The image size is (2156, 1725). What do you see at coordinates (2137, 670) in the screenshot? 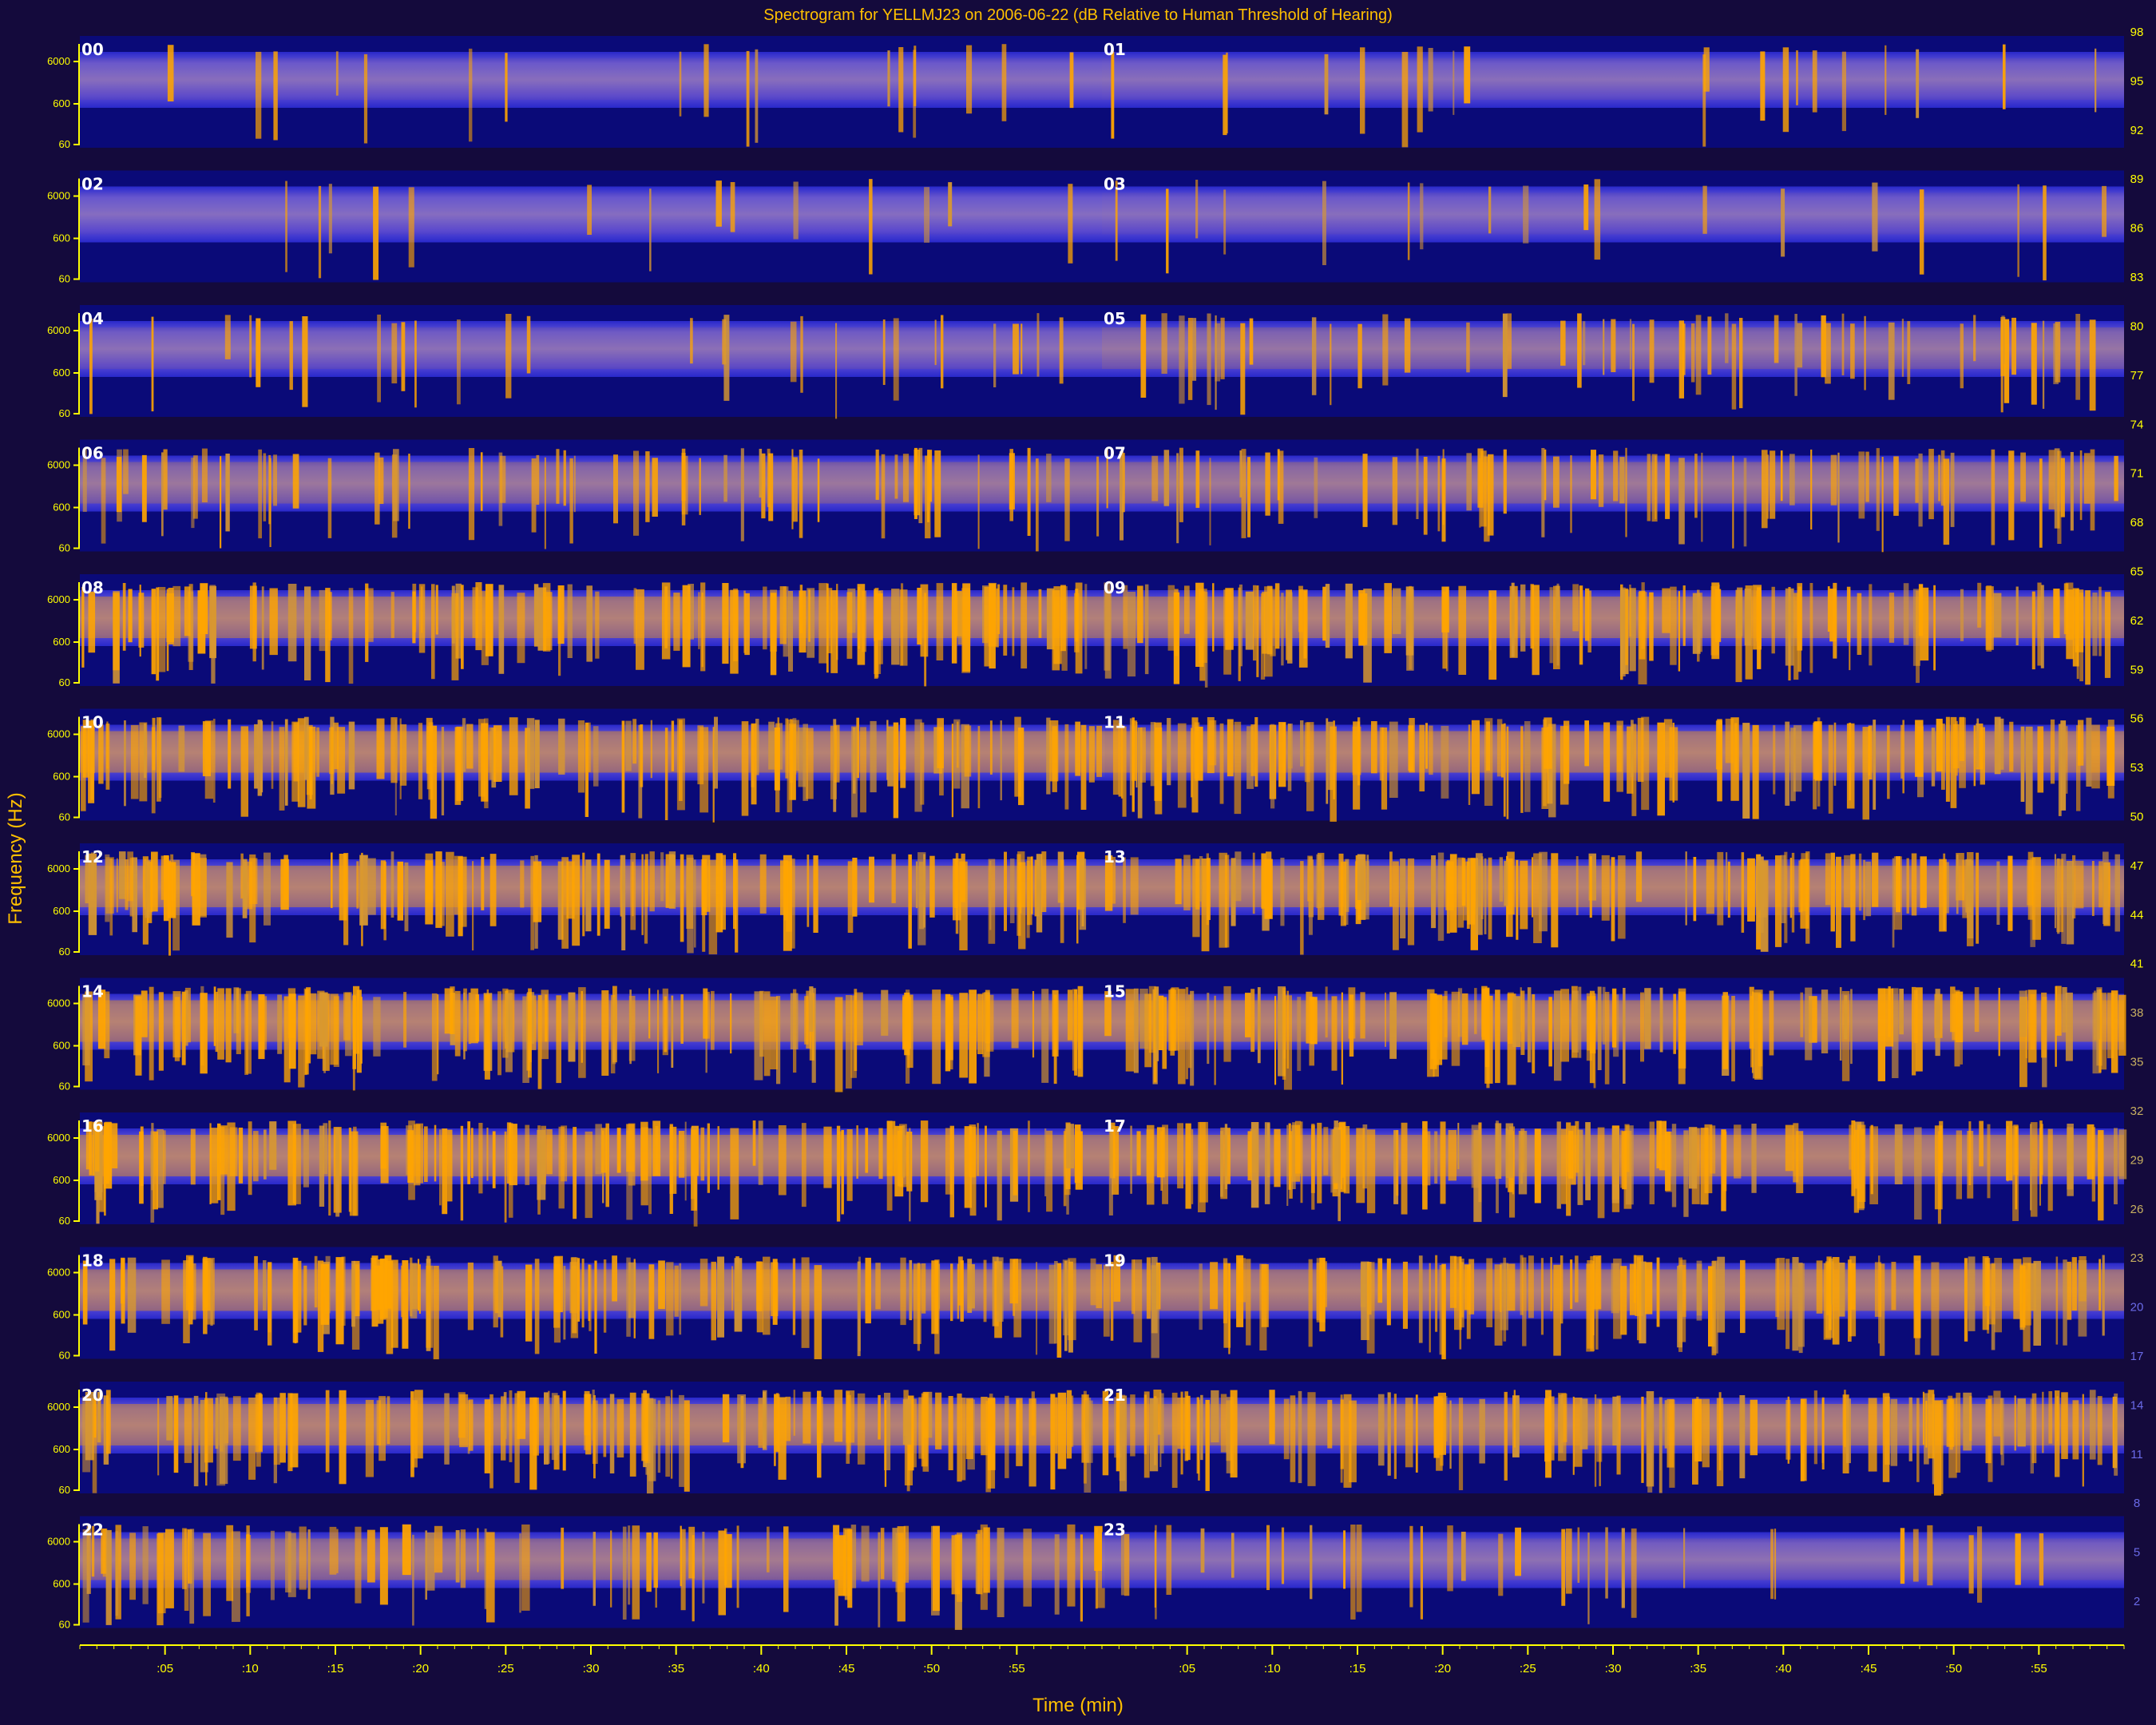
I see `colorbar-label: 59` at bounding box center [2137, 670].